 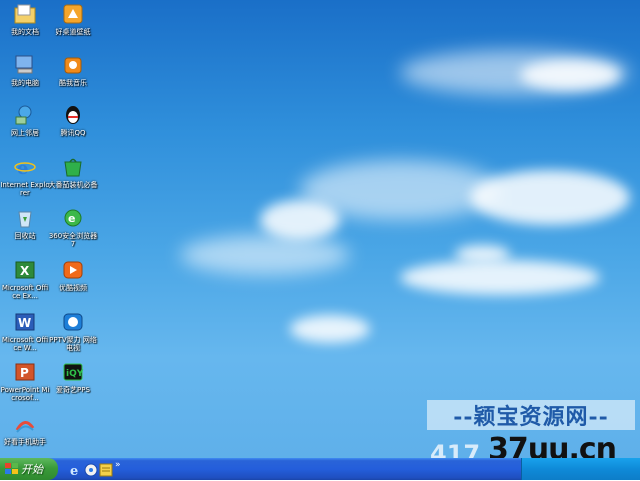 What do you see at coordinates (106, 469) in the screenshot?
I see `notes-quicklaunch-icon` at bounding box center [106, 469].